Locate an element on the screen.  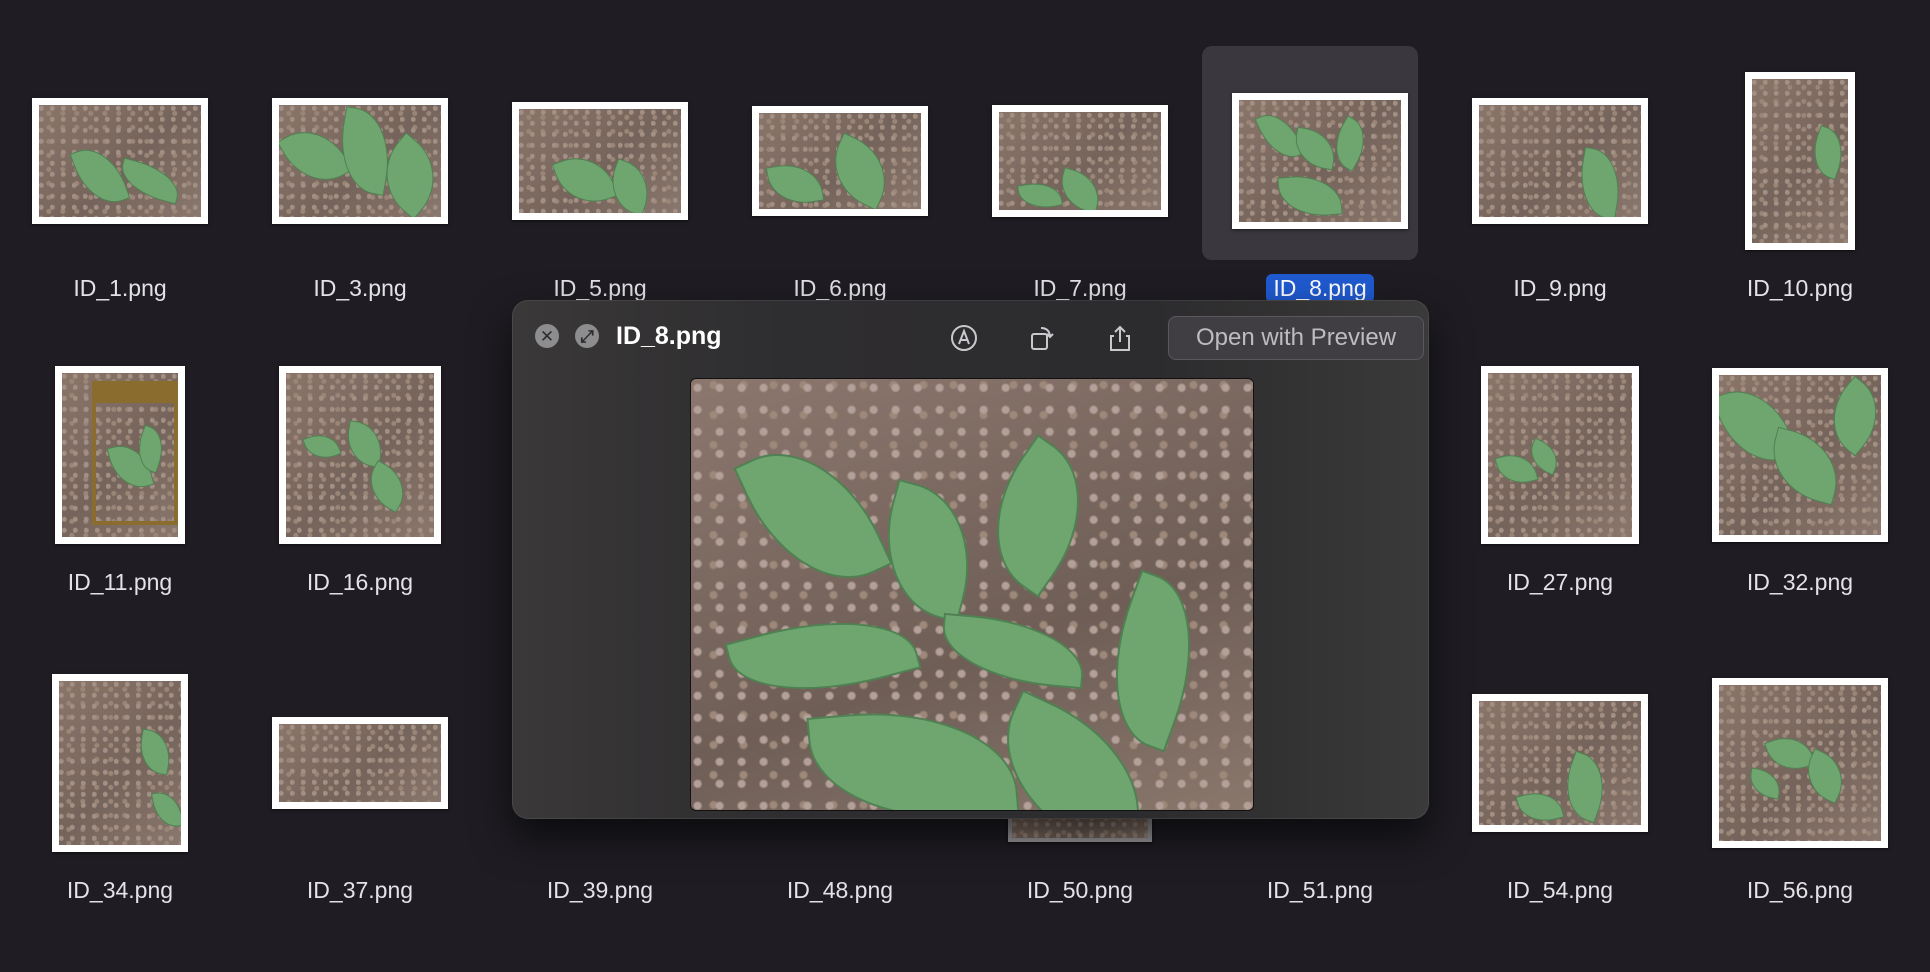
file-item: ID_1.png is located at coordinates (120, 214).